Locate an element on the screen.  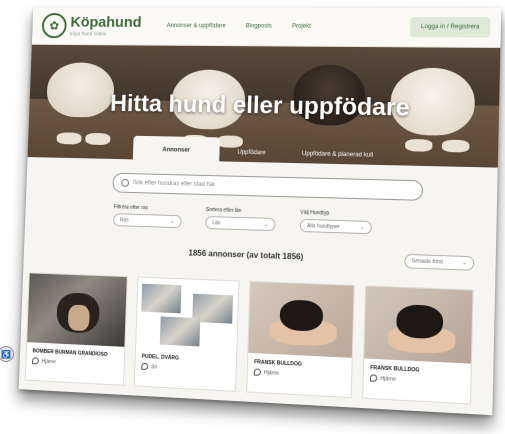
search-icon is located at coordinates (125, 182).